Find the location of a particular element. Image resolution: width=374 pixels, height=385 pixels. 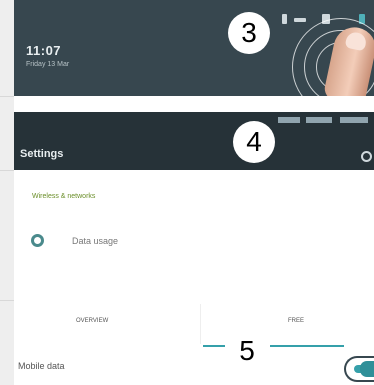

shade-clock: 11:07 is located at coordinates (44, 50).